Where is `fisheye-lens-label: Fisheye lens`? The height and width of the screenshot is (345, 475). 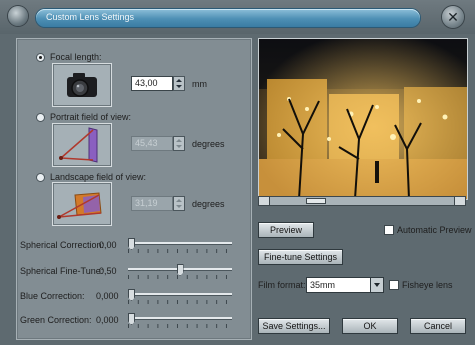 fisheye-lens-label: Fisheye lens is located at coordinates (427, 285).